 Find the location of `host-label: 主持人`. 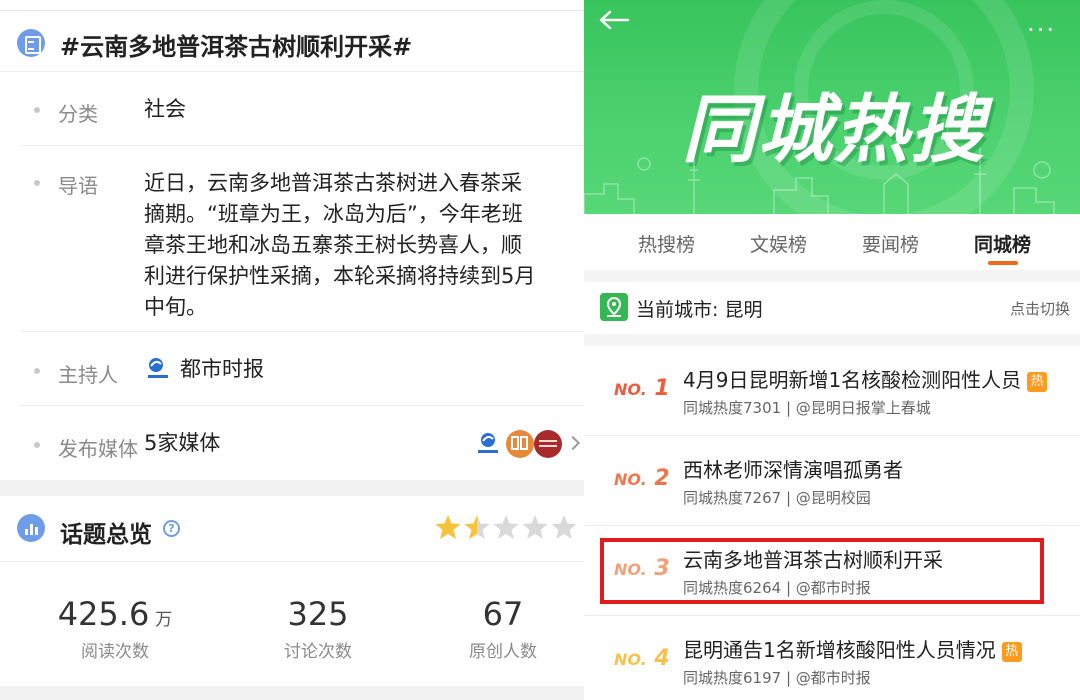

host-label: 主持人 is located at coordinates (88, 375).